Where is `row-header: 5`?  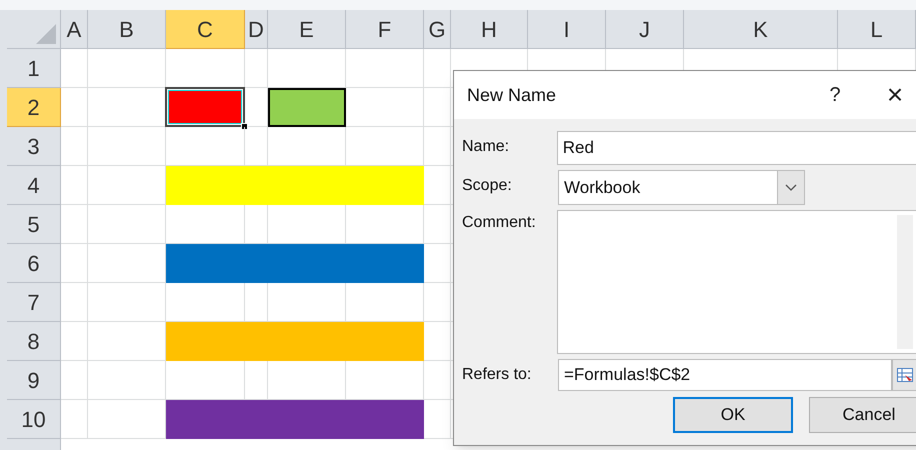 row-header: 5 is located at coordinates (34, 224).